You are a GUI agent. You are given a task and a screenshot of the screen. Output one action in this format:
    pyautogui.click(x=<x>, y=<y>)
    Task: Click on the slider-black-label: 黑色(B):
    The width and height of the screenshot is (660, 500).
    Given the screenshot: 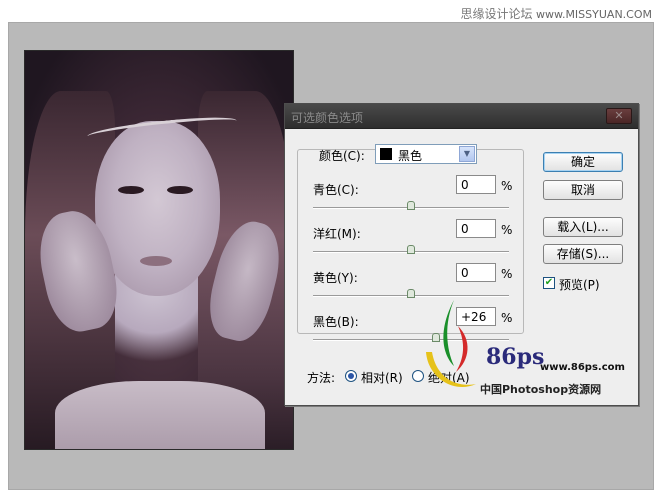 What is the action you would take?
    pyautogui.click(x=336, y=322)
    